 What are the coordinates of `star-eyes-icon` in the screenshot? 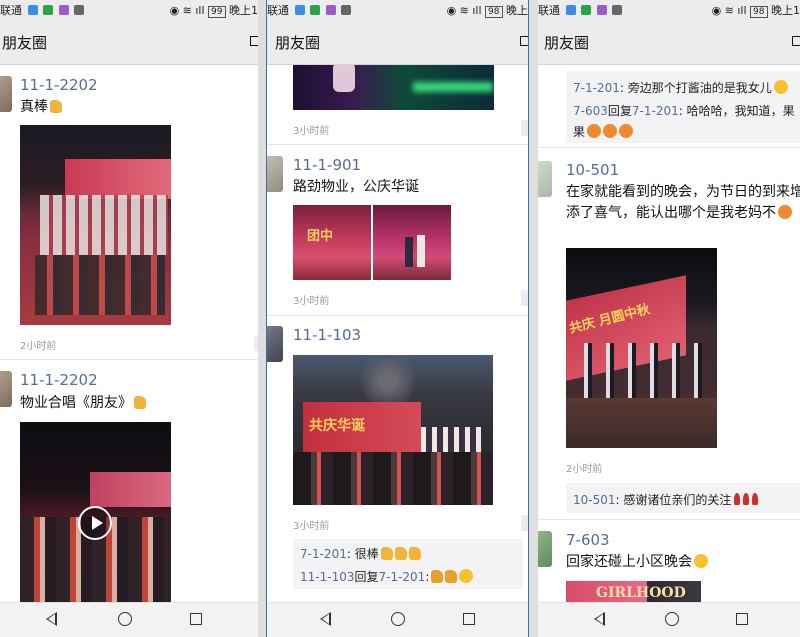 It's located at (610, 131).